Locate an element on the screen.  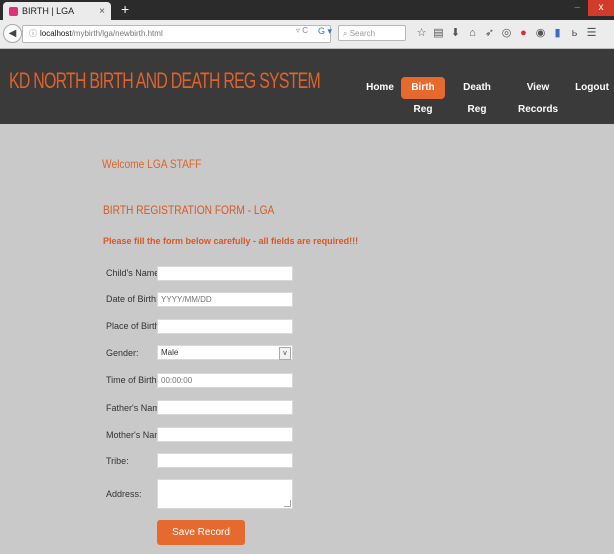
reading-list-icon: ▤ is located at coordinates (438, 33).